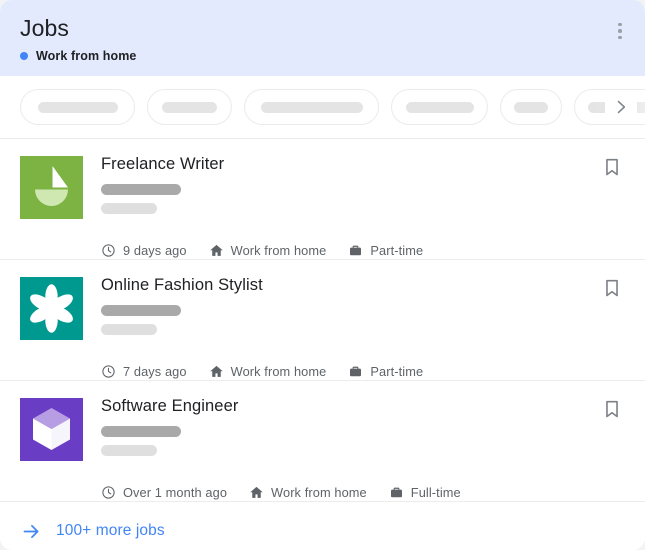 Image resolution: width=645 pixels, height=550 pixels. I want to click on job-meta-label: Over 1 month ago, so click(175, 492).